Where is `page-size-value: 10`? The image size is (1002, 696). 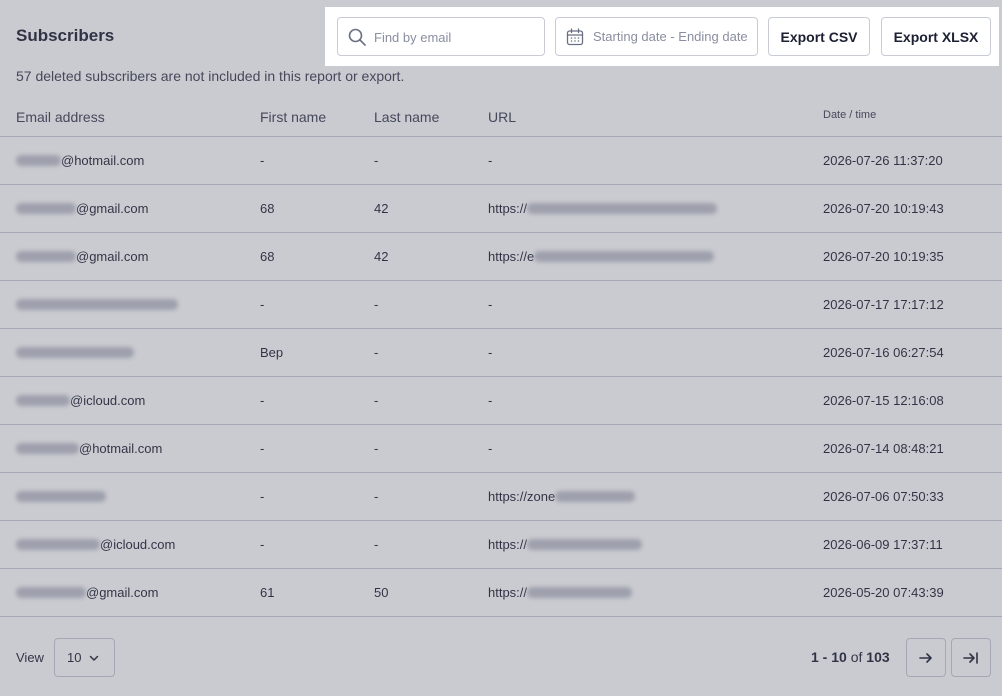 page-size-value: 10 is located at coordinates (74, 657).